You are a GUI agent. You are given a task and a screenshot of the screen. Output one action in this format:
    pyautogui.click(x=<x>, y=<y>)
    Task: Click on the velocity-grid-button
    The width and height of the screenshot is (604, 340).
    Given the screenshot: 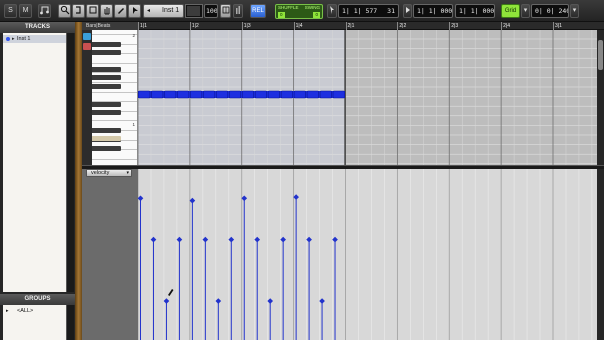 What is the action you would take?
    pyautogui.click(x=225, y=11)
    